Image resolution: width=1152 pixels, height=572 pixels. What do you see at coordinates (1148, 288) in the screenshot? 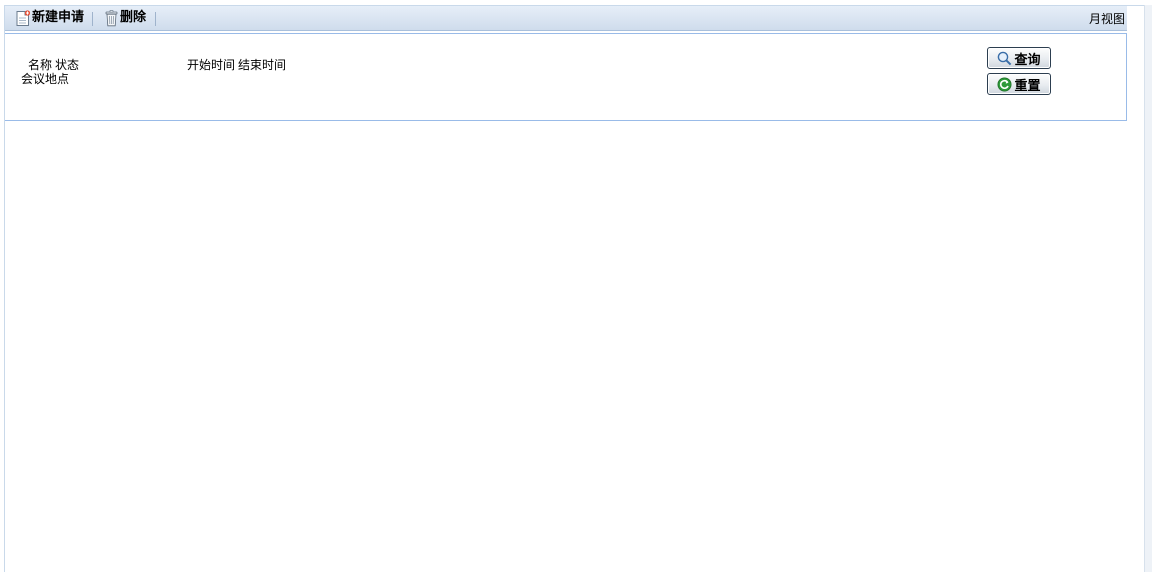
I see `vertical-scrollbar` at bounding box center [1148, 288].